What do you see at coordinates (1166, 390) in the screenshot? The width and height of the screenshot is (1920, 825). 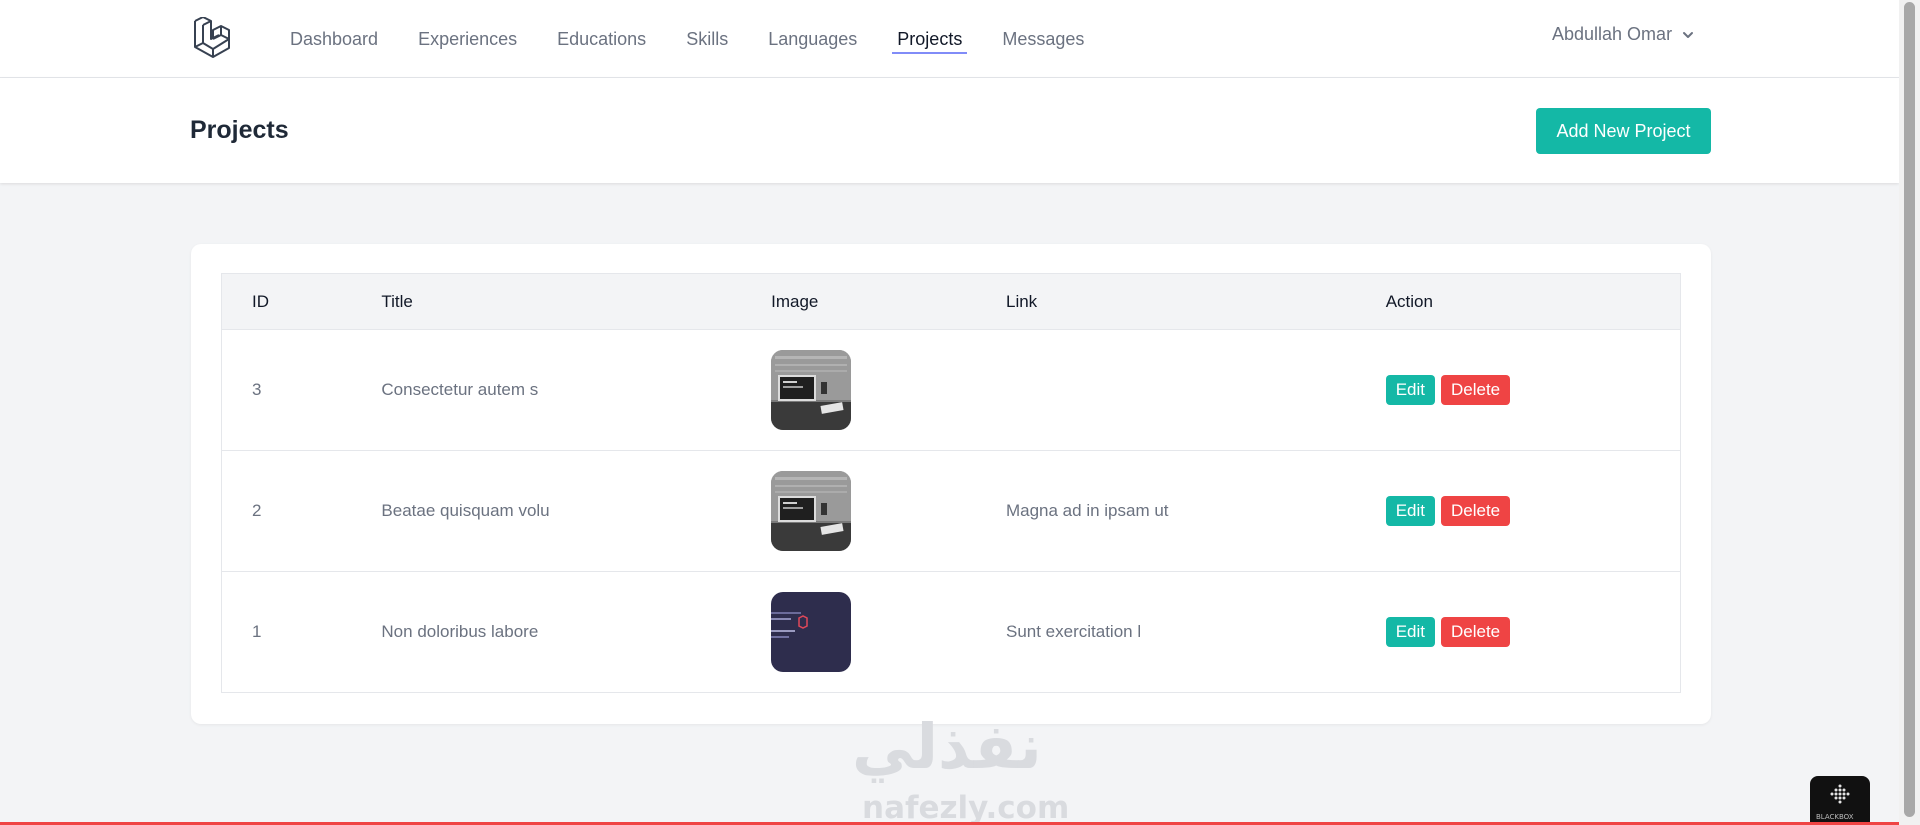 I see `cell-link` at bounding box center [1166, 390].